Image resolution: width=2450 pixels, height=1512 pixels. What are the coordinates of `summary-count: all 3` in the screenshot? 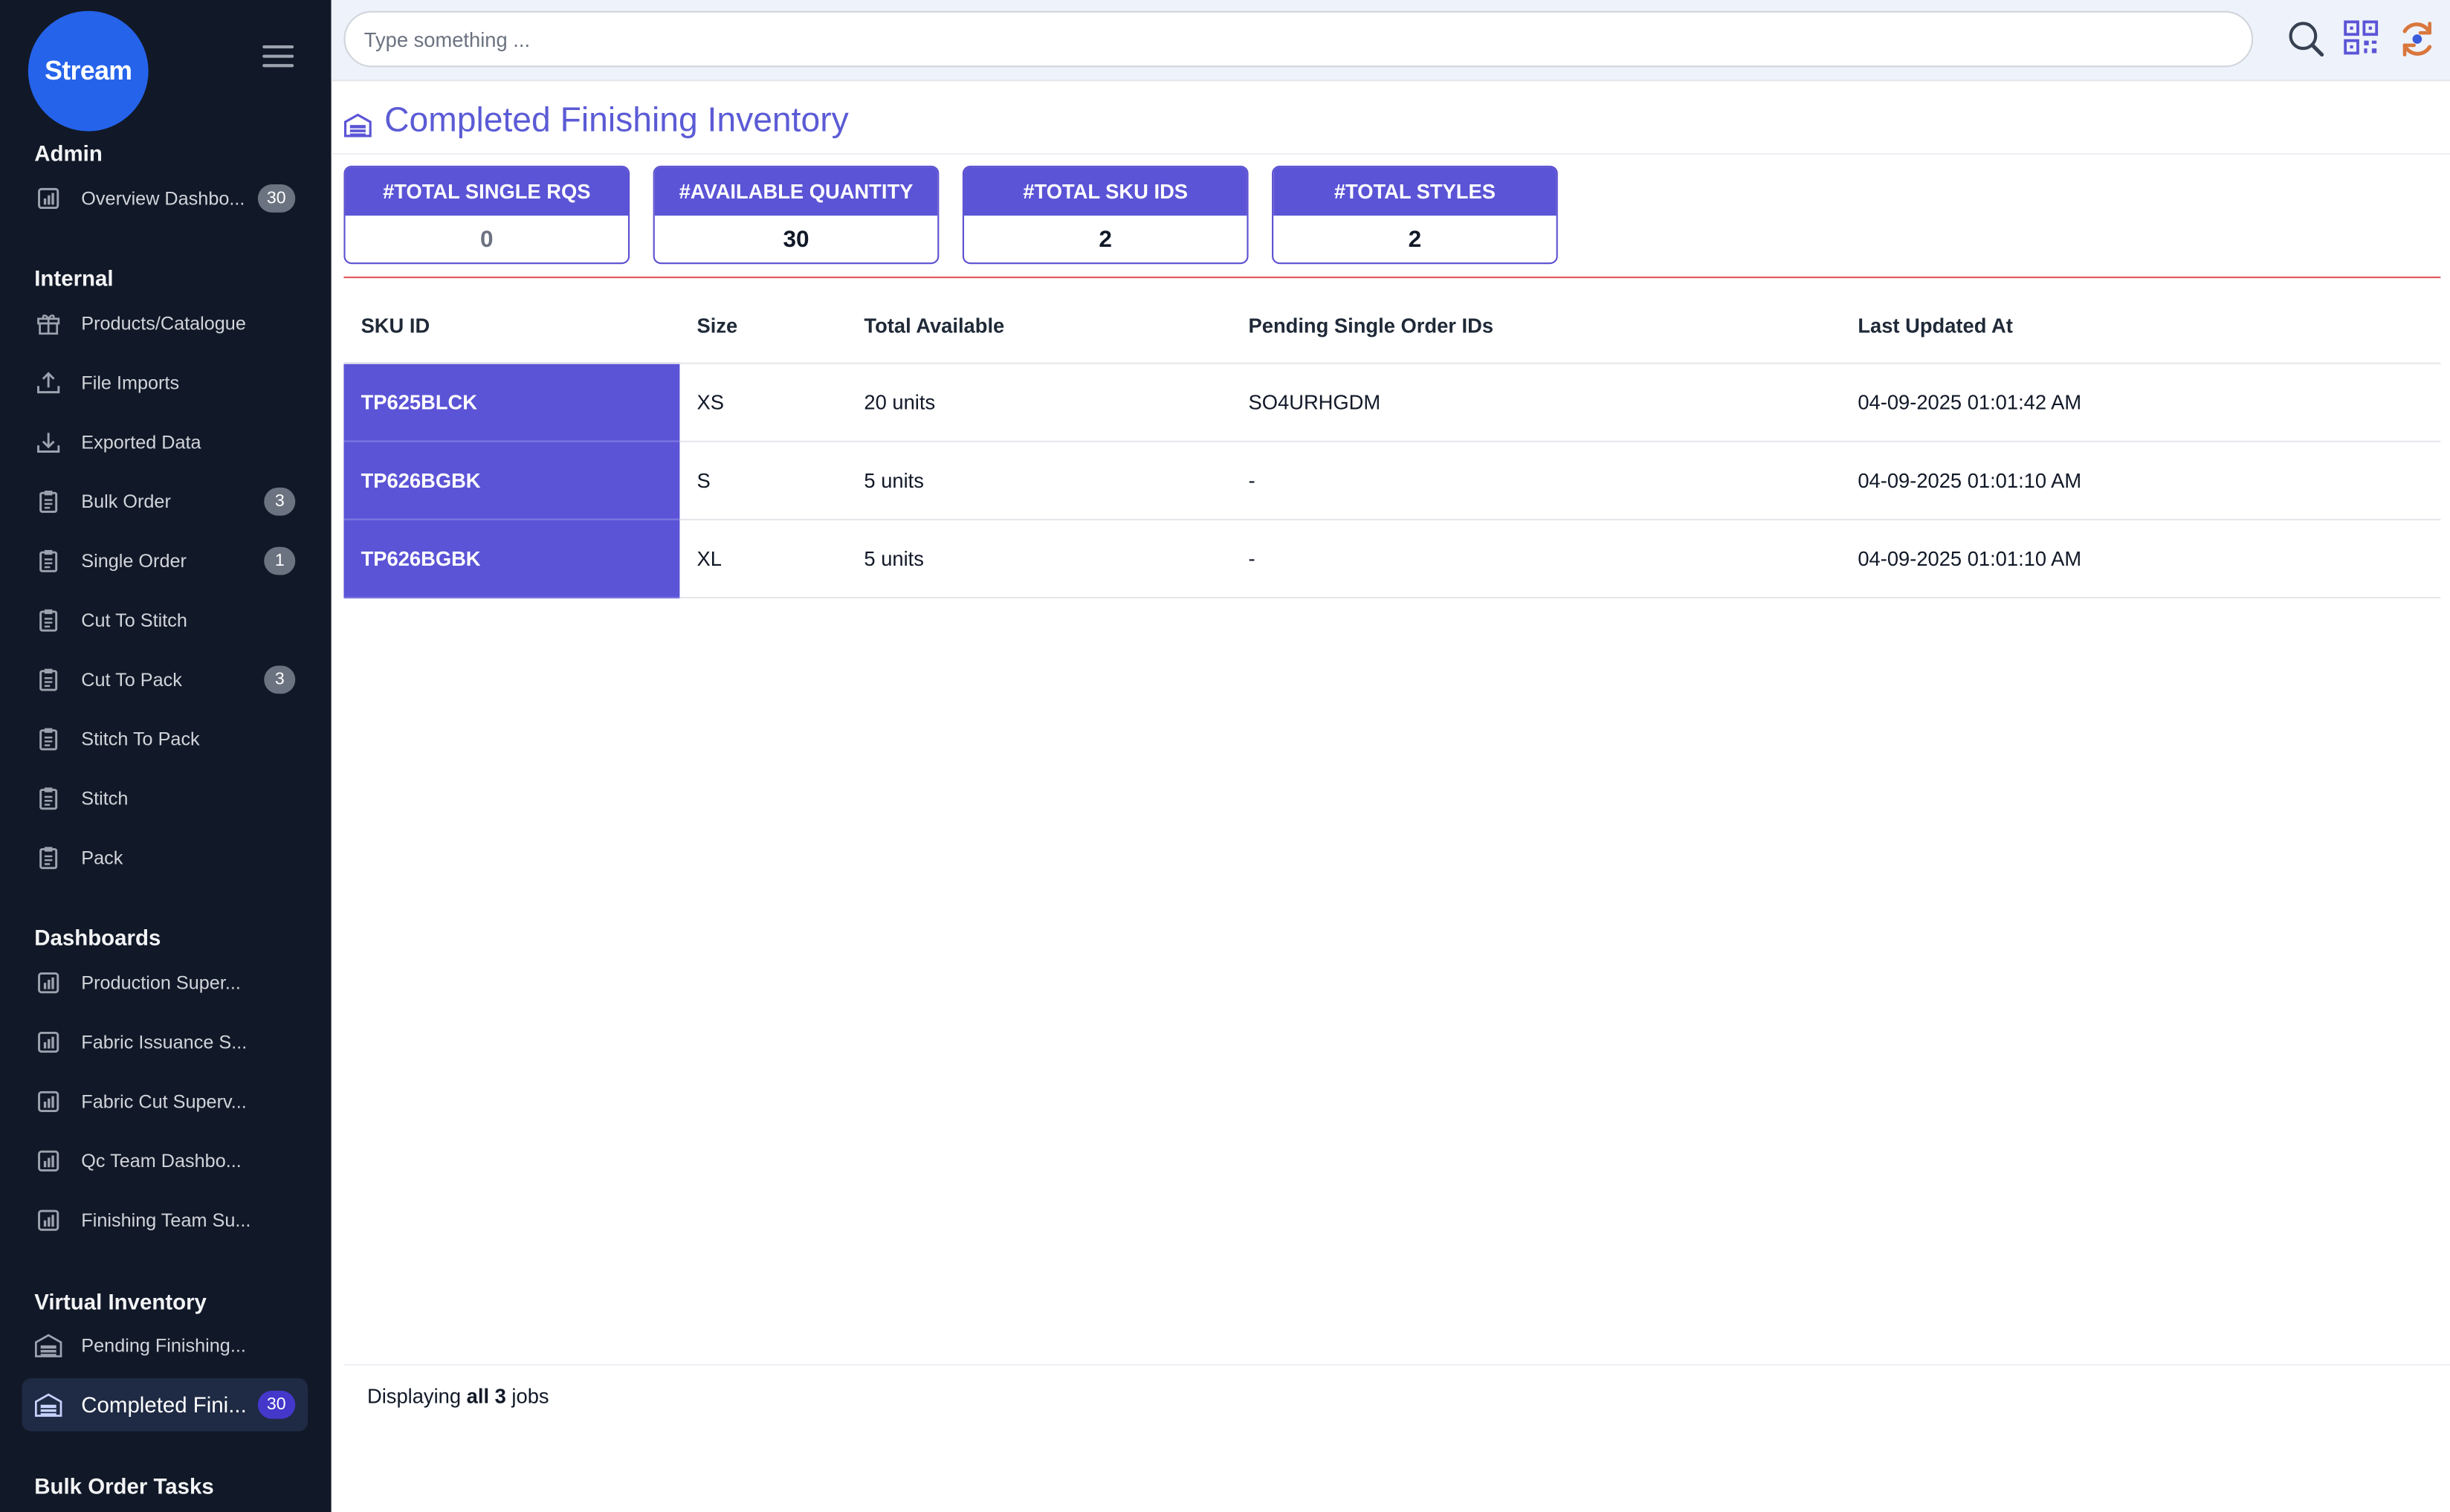 It's located at (486, 1396).